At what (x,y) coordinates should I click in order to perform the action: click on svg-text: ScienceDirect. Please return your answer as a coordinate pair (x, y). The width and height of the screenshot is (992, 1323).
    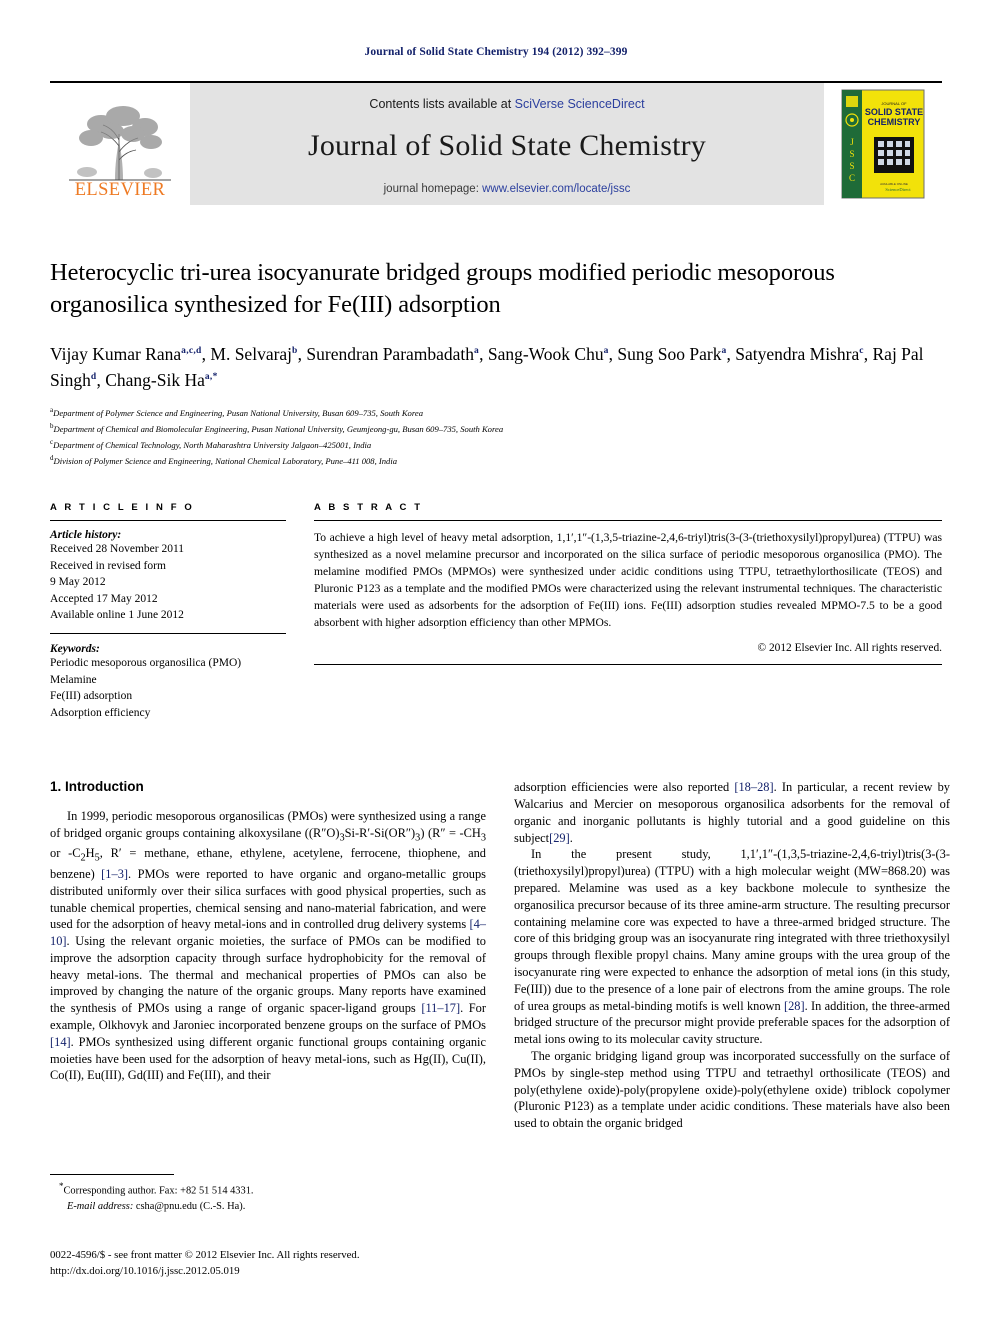
    Looking at the image, I should click on (898, 189).